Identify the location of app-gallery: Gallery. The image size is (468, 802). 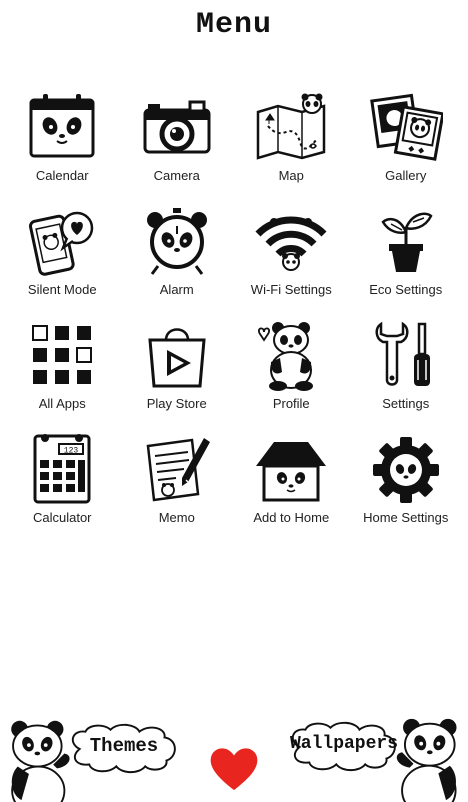
(406, 147).